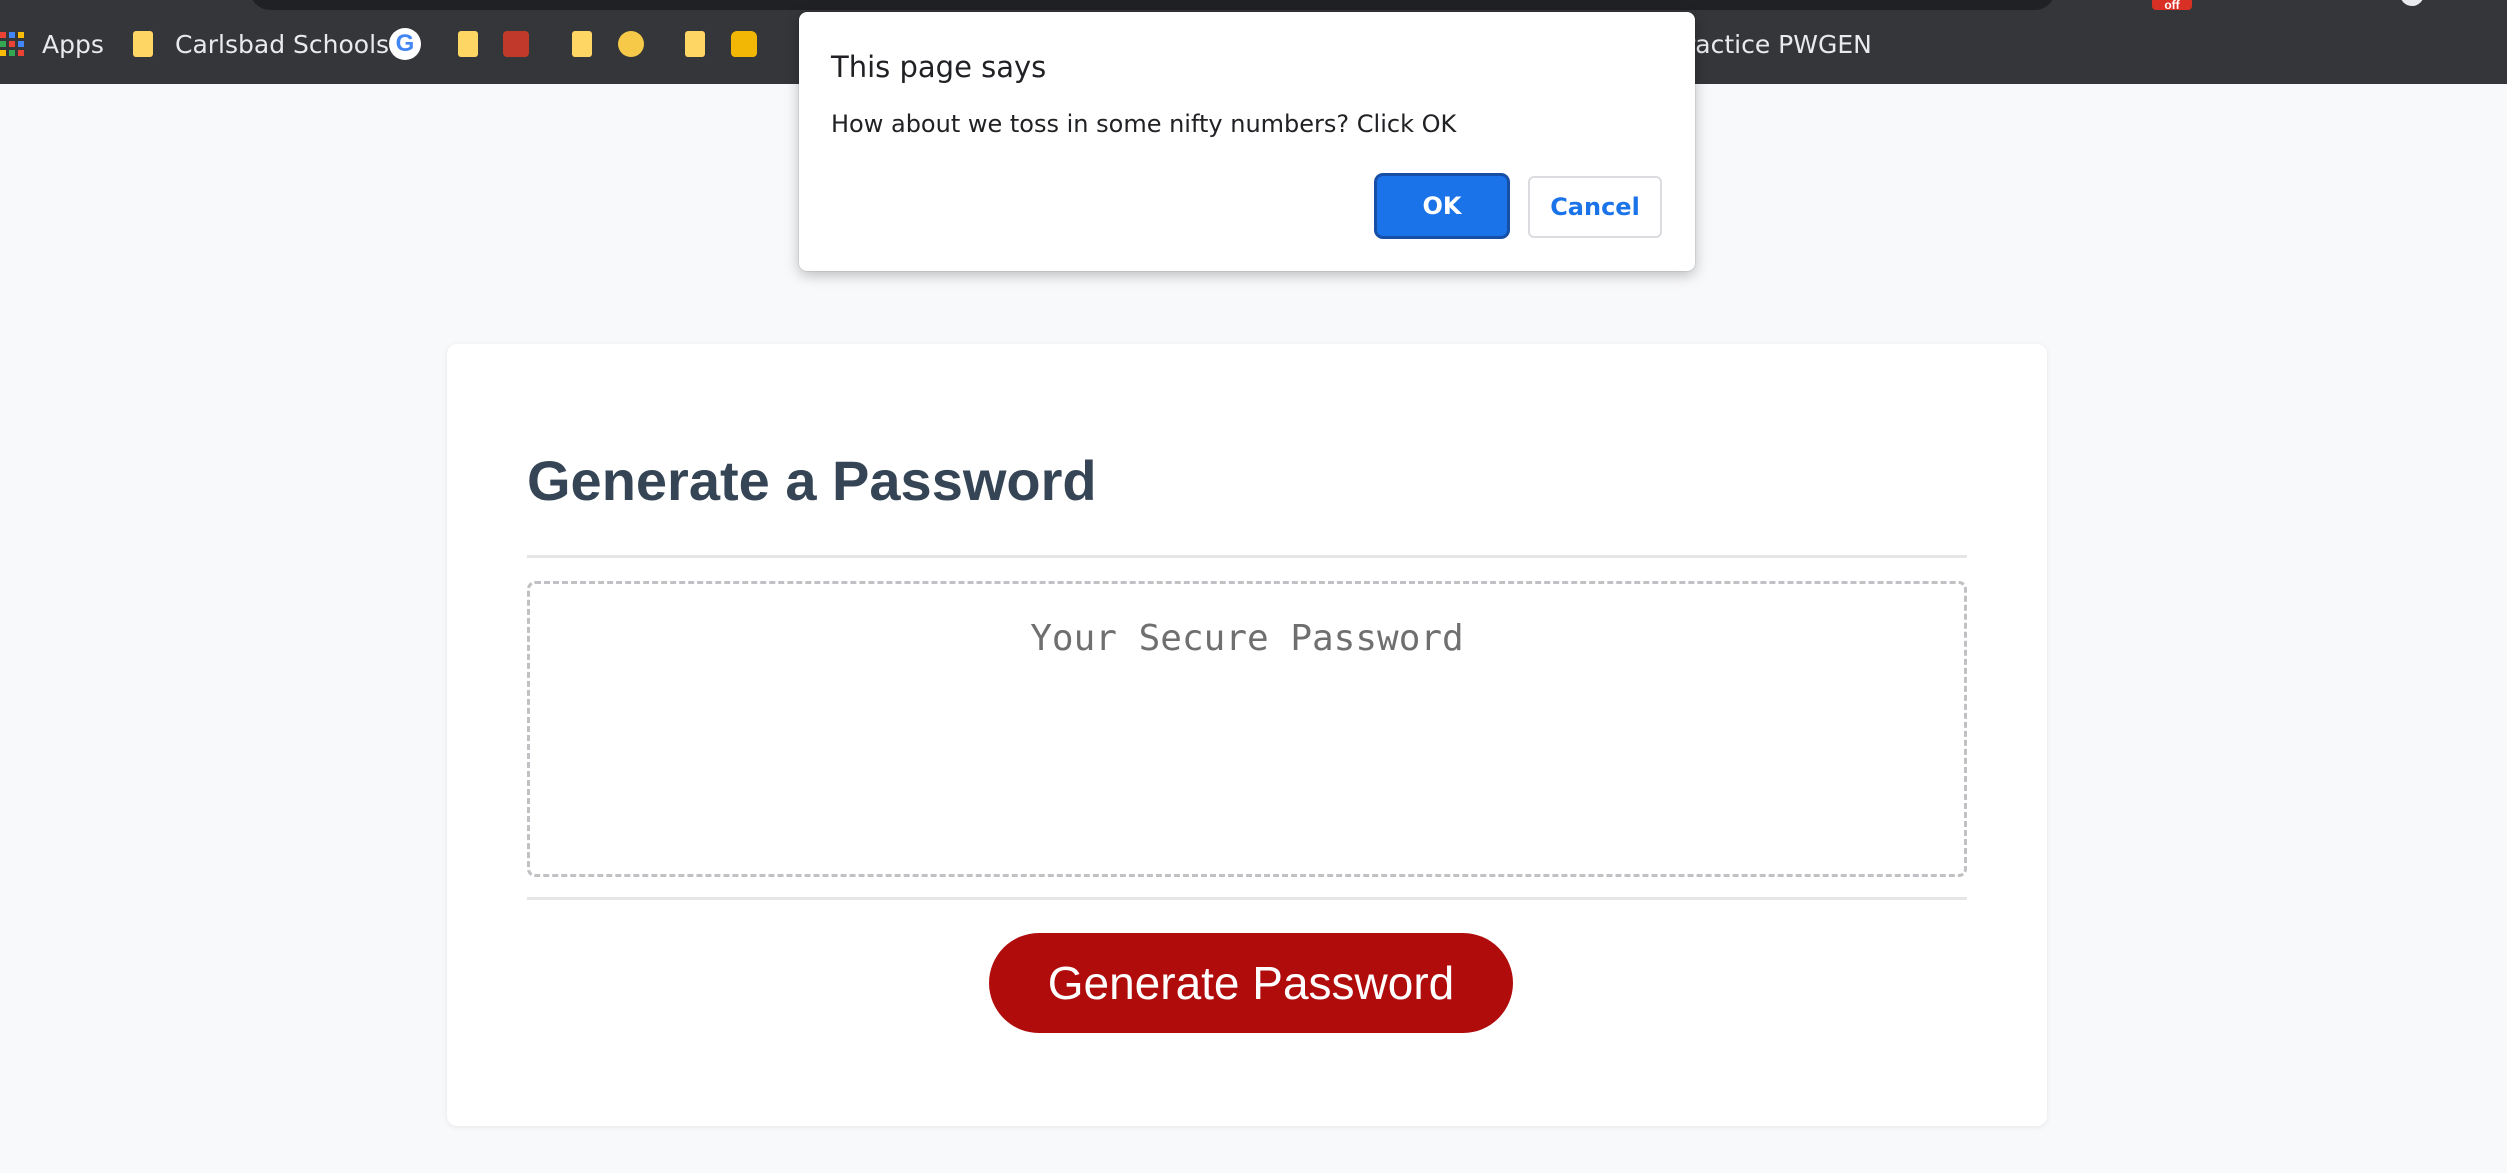 This screenshot has width=2507, height=1173. I want to click on bookmark-practice-pwgen: ractice PWGEN, so click(1778, 44).